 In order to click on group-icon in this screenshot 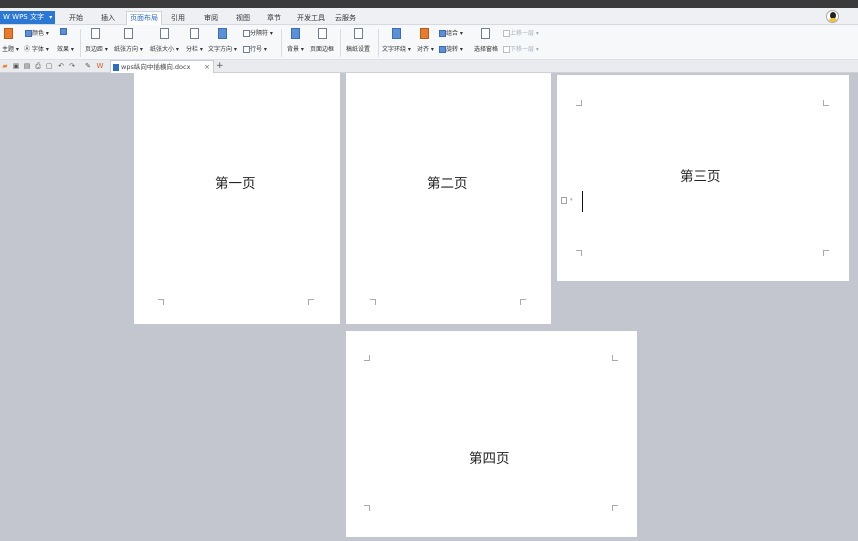, I will do `click(442, 33)`.